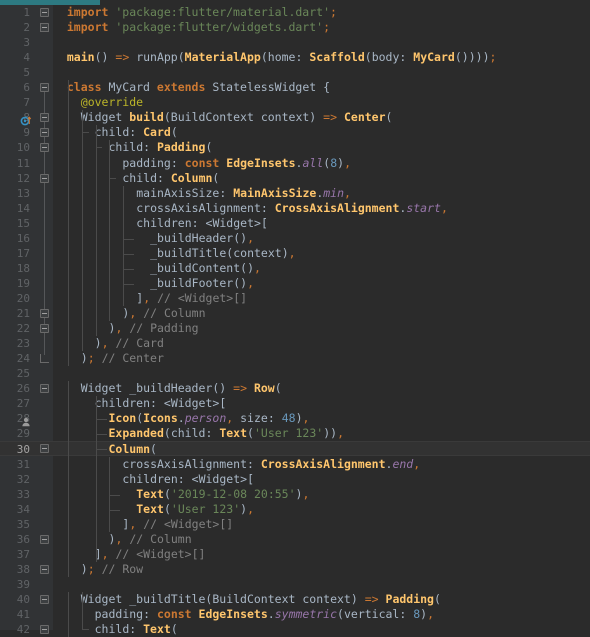 The height and width of the screenshot is (637, 590). What do you see at coordinates (50, 2) in the screenshot?
I see `horizontal-scrollbar-thumb` at bounding box center [50, 2].